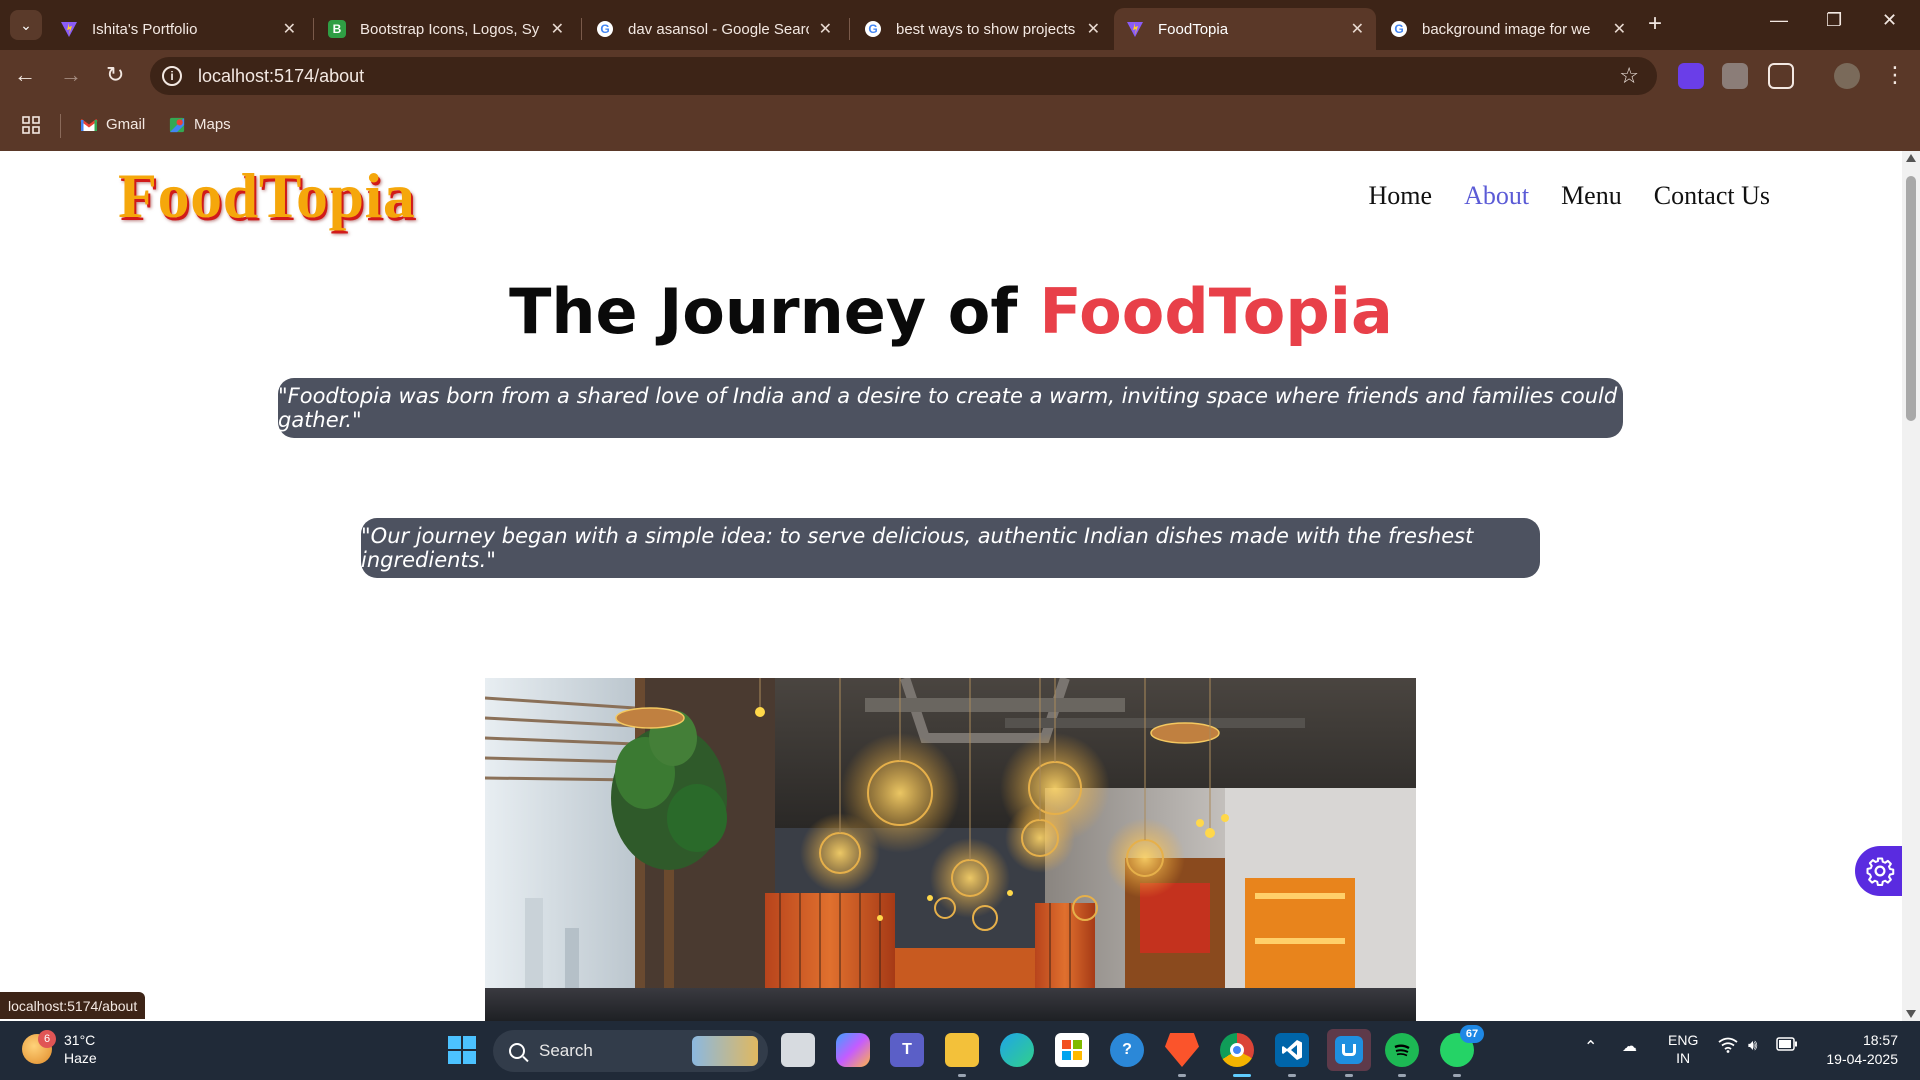  What do you see at coordinates (962, 1050) in the screenshot?
I see `file-explorer-icon` at bounding box center [962, 1050].